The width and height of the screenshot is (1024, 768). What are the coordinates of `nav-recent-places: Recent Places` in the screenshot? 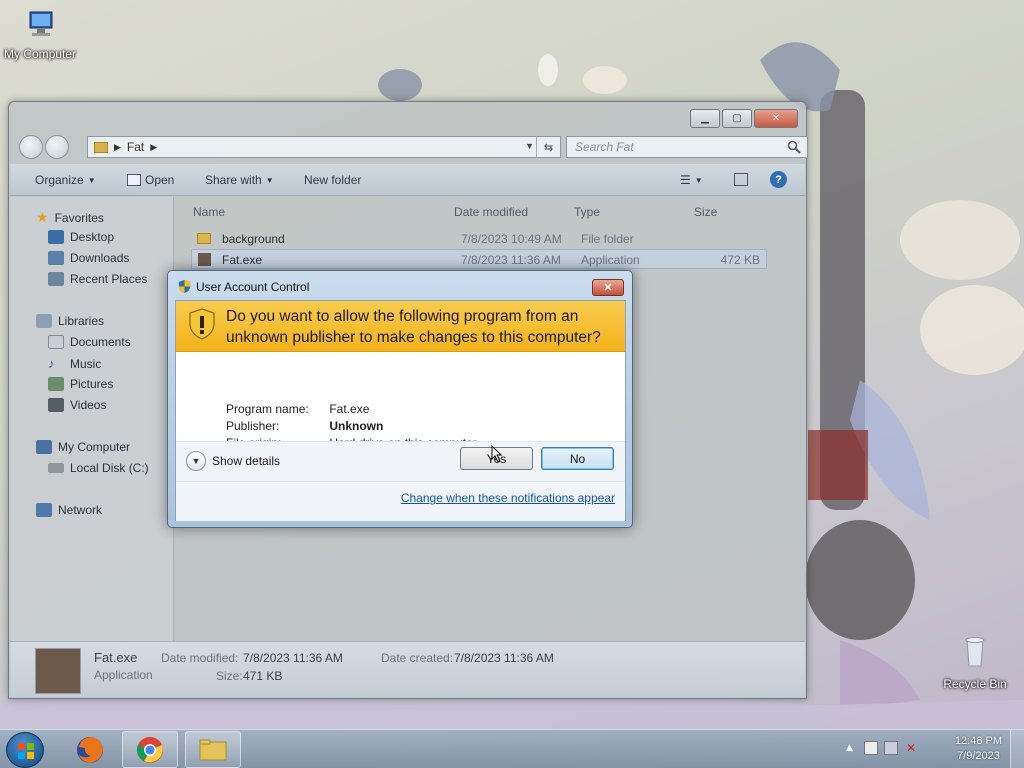 It's located at (97, 279).